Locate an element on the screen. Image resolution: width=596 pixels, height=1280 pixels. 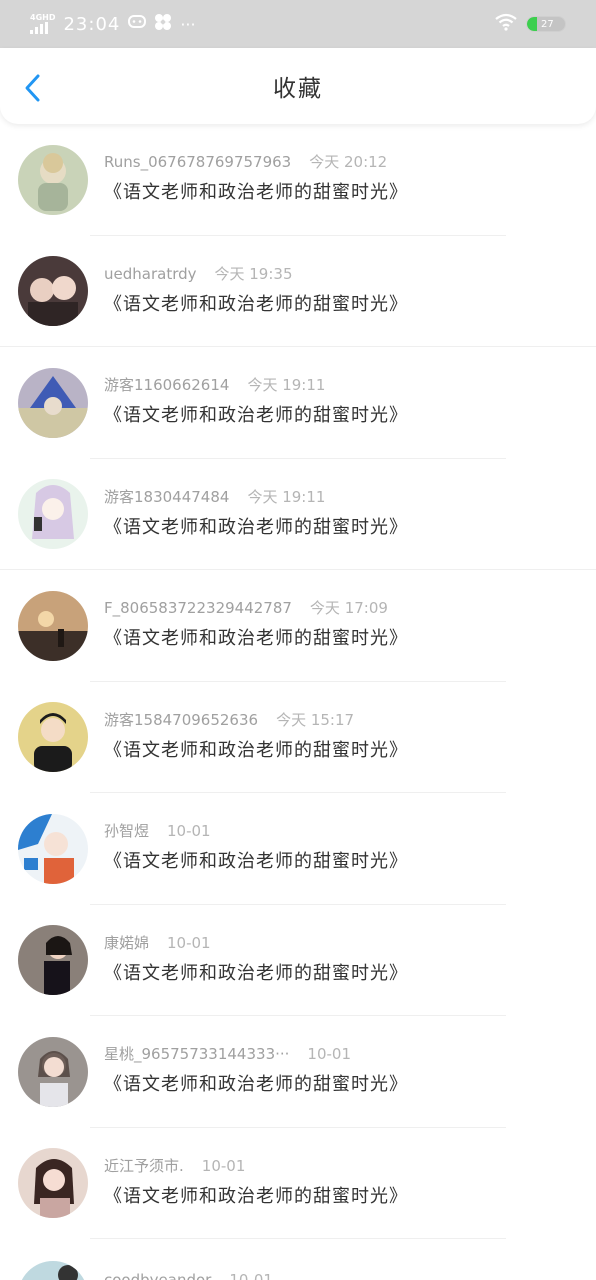
timestamp: 今天 20:12 is located at coordinates (348, 162).